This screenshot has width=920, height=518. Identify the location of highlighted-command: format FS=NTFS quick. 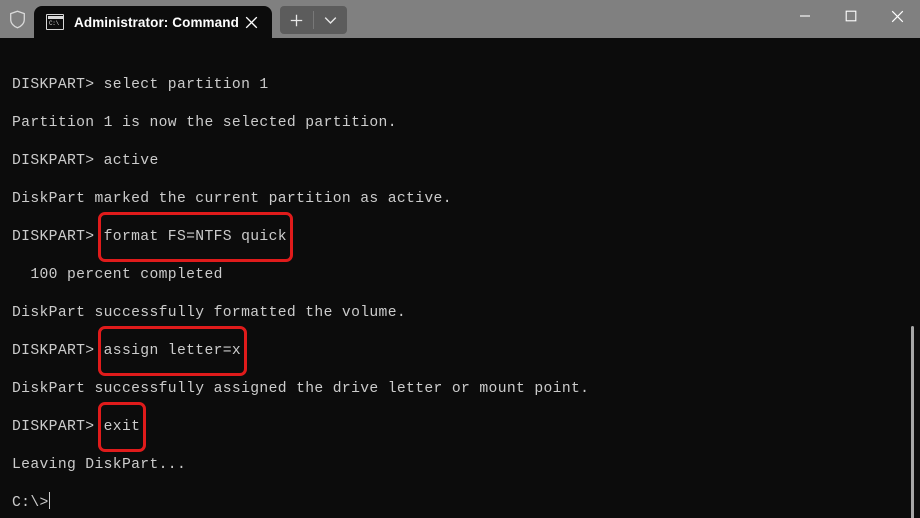
(195, 237).